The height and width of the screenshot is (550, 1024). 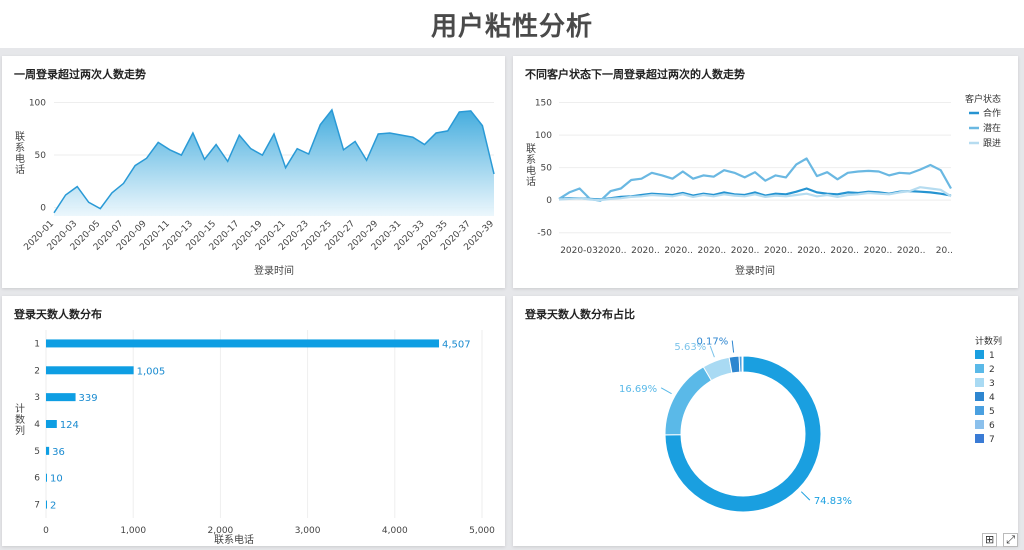 I want to click on bar-category-label: 4, so click(x=37, y=425).